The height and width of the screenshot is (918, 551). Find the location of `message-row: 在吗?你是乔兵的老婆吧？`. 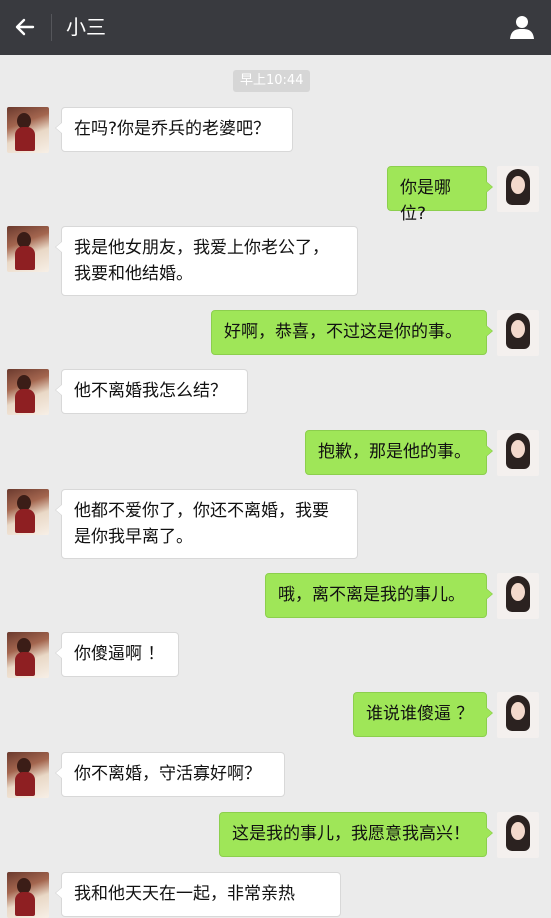

message-row: 在吗?你是乔兵的老婆吧？ is located at coordinates (275, 130).